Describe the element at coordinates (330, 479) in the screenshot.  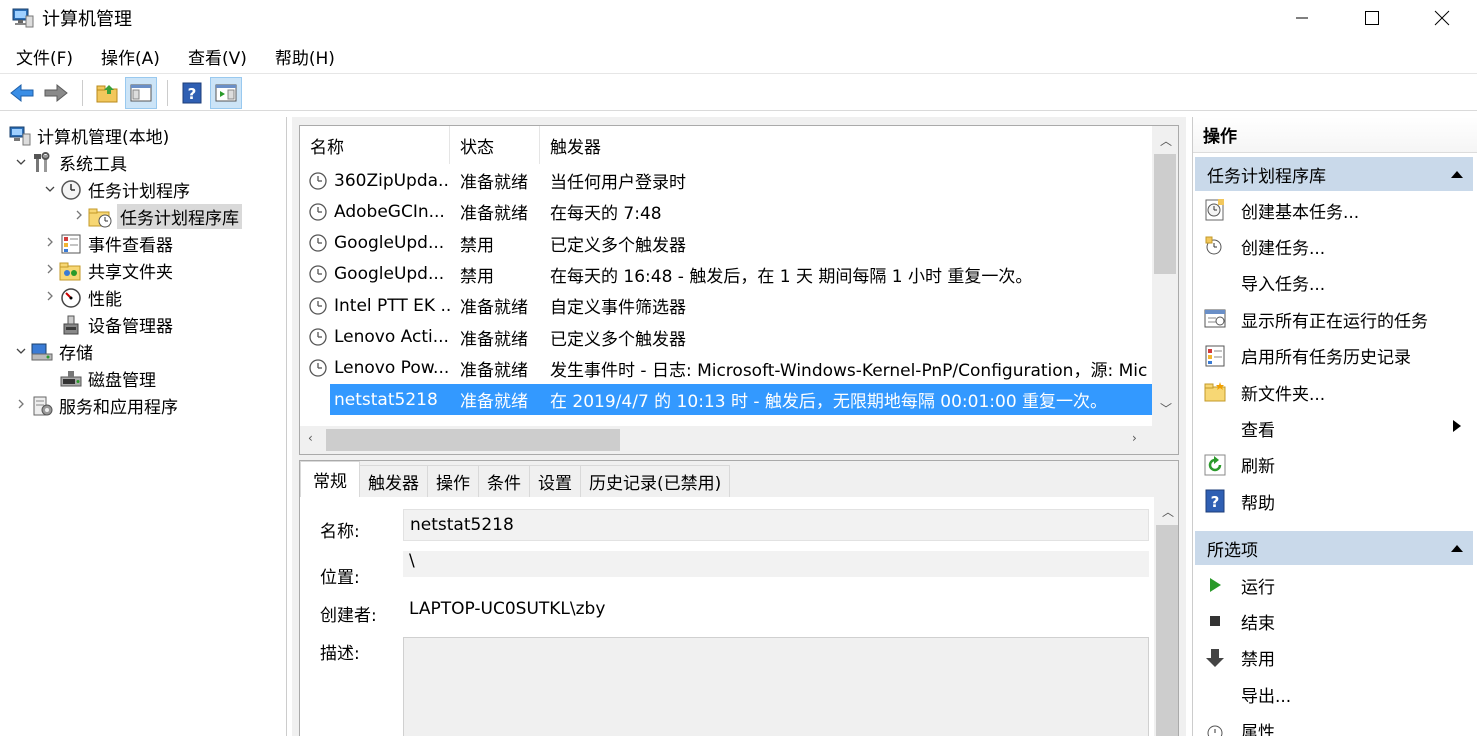
I see `details-tab: 常规` at that location.